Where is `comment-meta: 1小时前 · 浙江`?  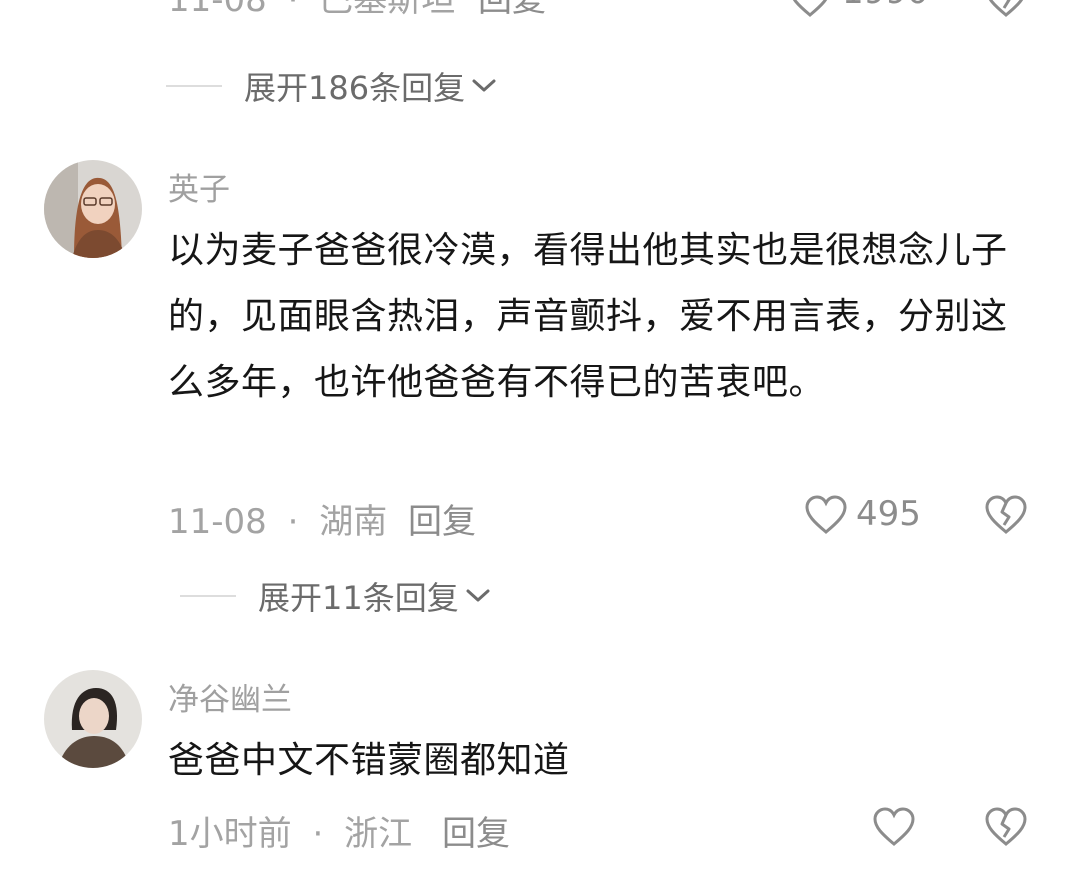
comment-meta: 1小时前 · 浙江 is located at coordinates (290, 830).